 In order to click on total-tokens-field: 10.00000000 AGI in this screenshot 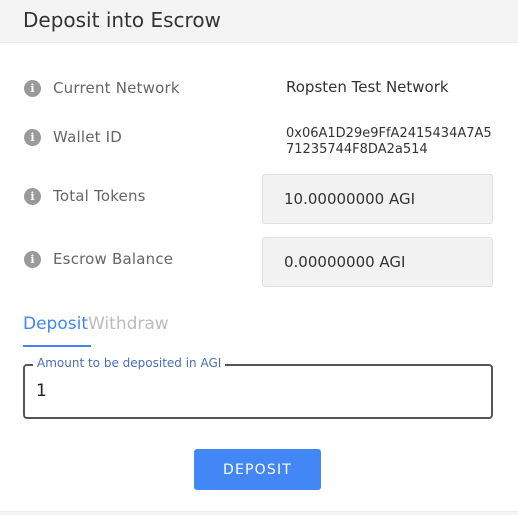, I will do `click(377, 199)`.